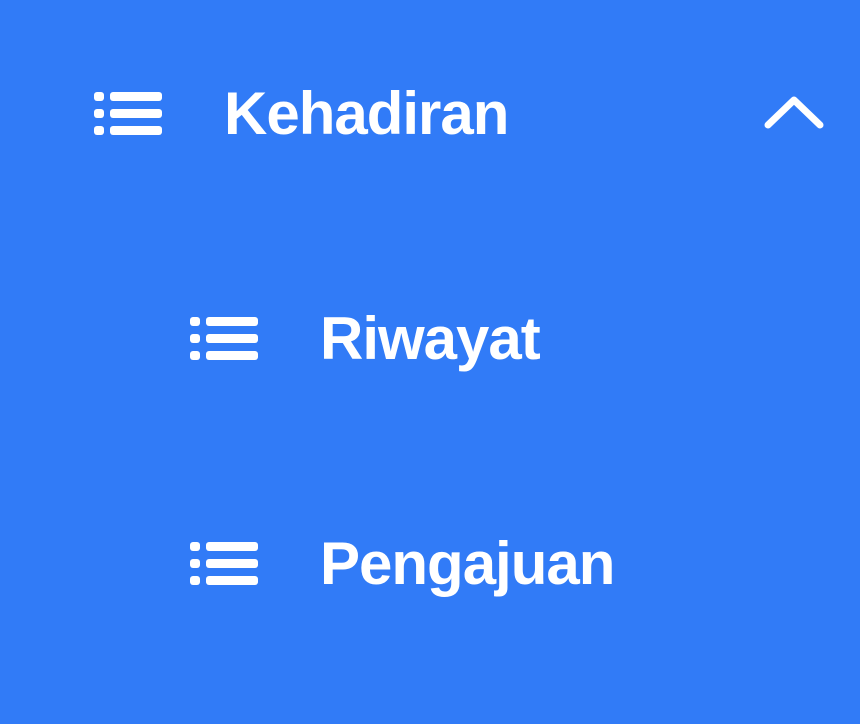 Image resolution: width=860 pixels, height=724 pixels. I want to click on submenu-item-pengajuan: Pengajuan, so click(470, 564).